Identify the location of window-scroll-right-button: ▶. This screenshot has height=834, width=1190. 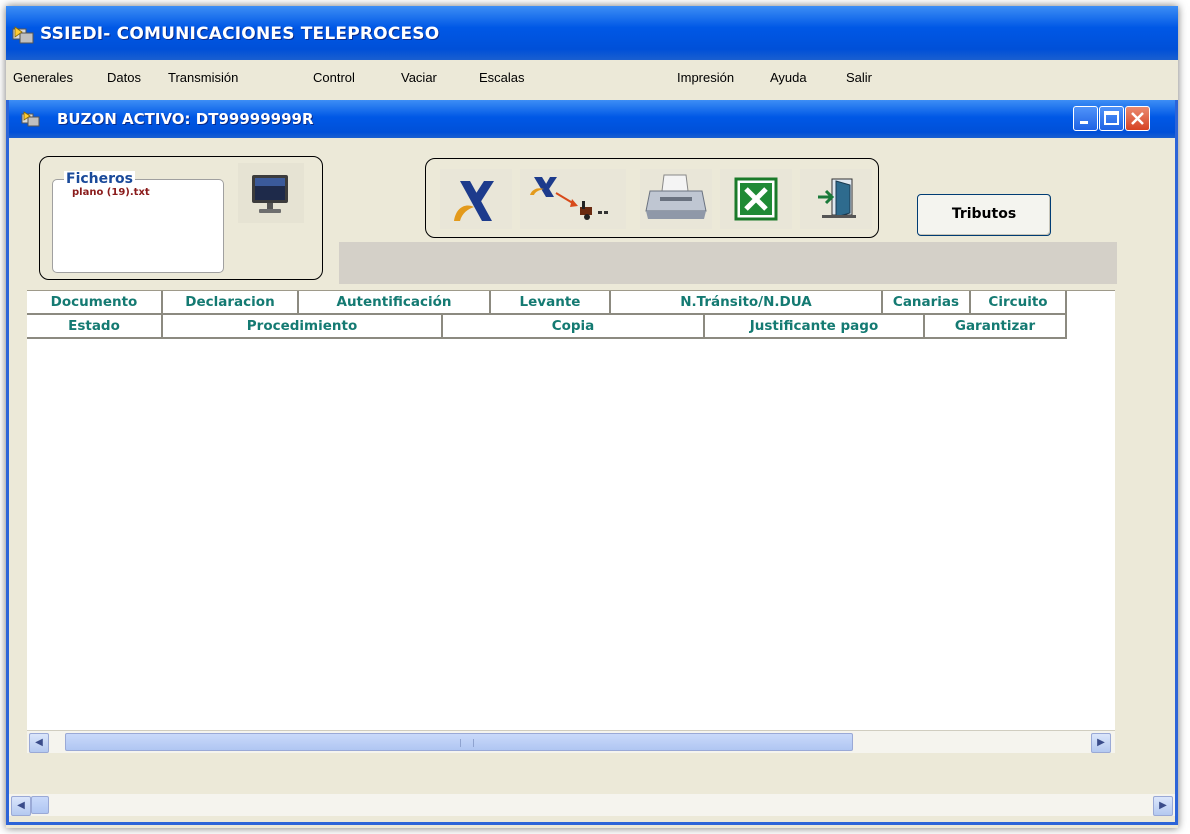
(1163, 806).